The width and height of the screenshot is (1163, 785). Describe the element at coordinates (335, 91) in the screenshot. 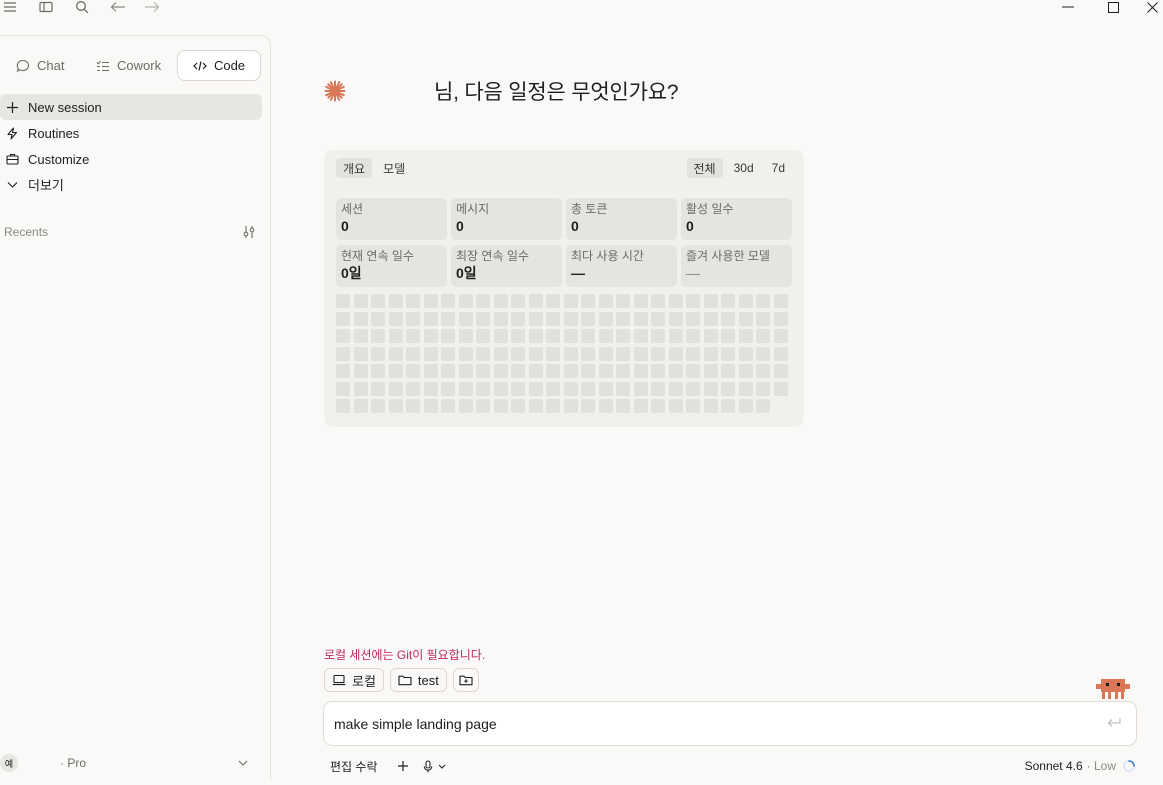

I see `sparkle-logo` at that location.